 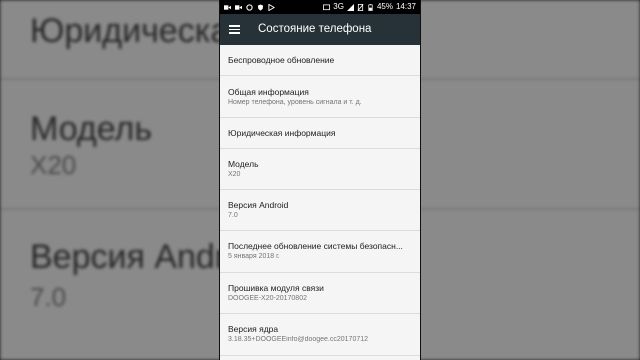 I want to click on background-row-subtitle: 7.0, so click(x=48, y=297).